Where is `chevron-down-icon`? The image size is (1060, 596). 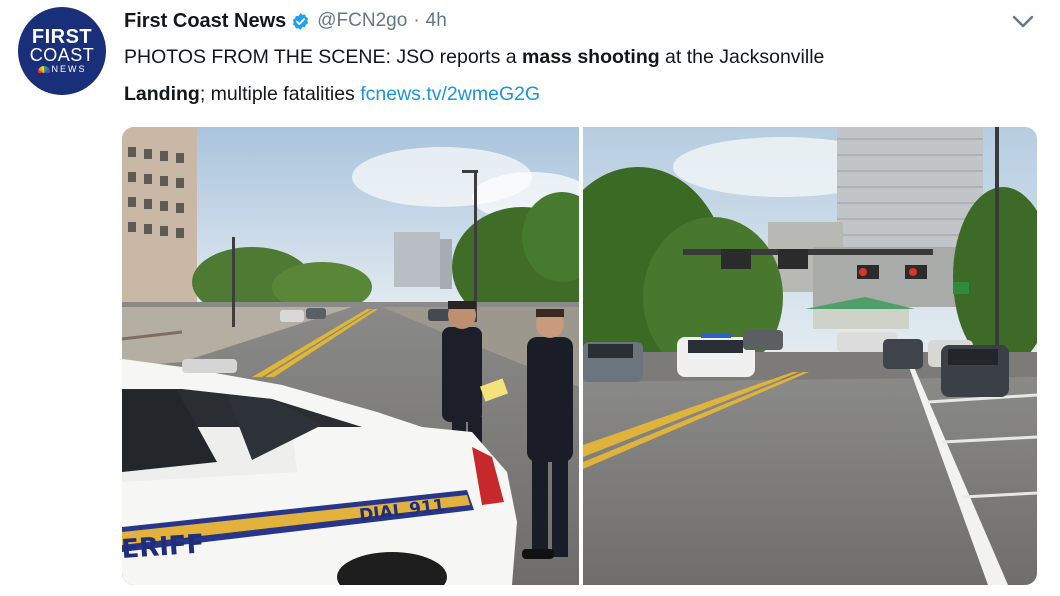 chevron-down-icon is located at coordinates (1023, 22).